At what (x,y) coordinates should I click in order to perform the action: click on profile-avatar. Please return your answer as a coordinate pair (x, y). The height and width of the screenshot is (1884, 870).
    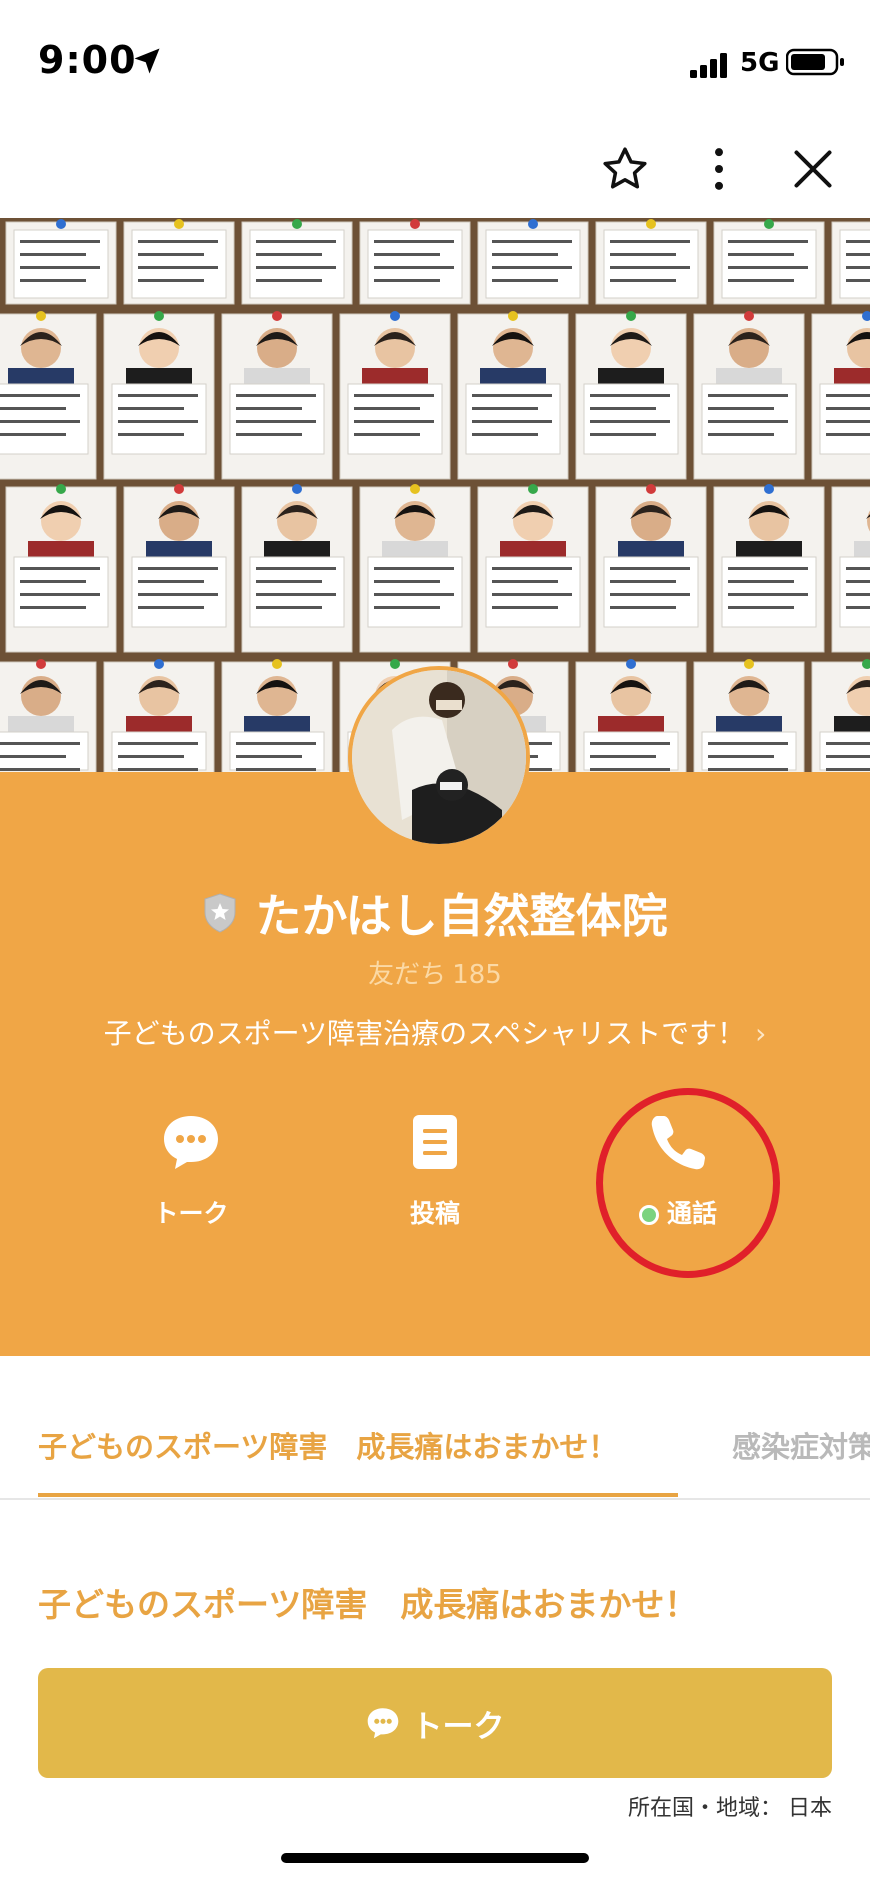
    Looking at the image, I should click on (439, 757).